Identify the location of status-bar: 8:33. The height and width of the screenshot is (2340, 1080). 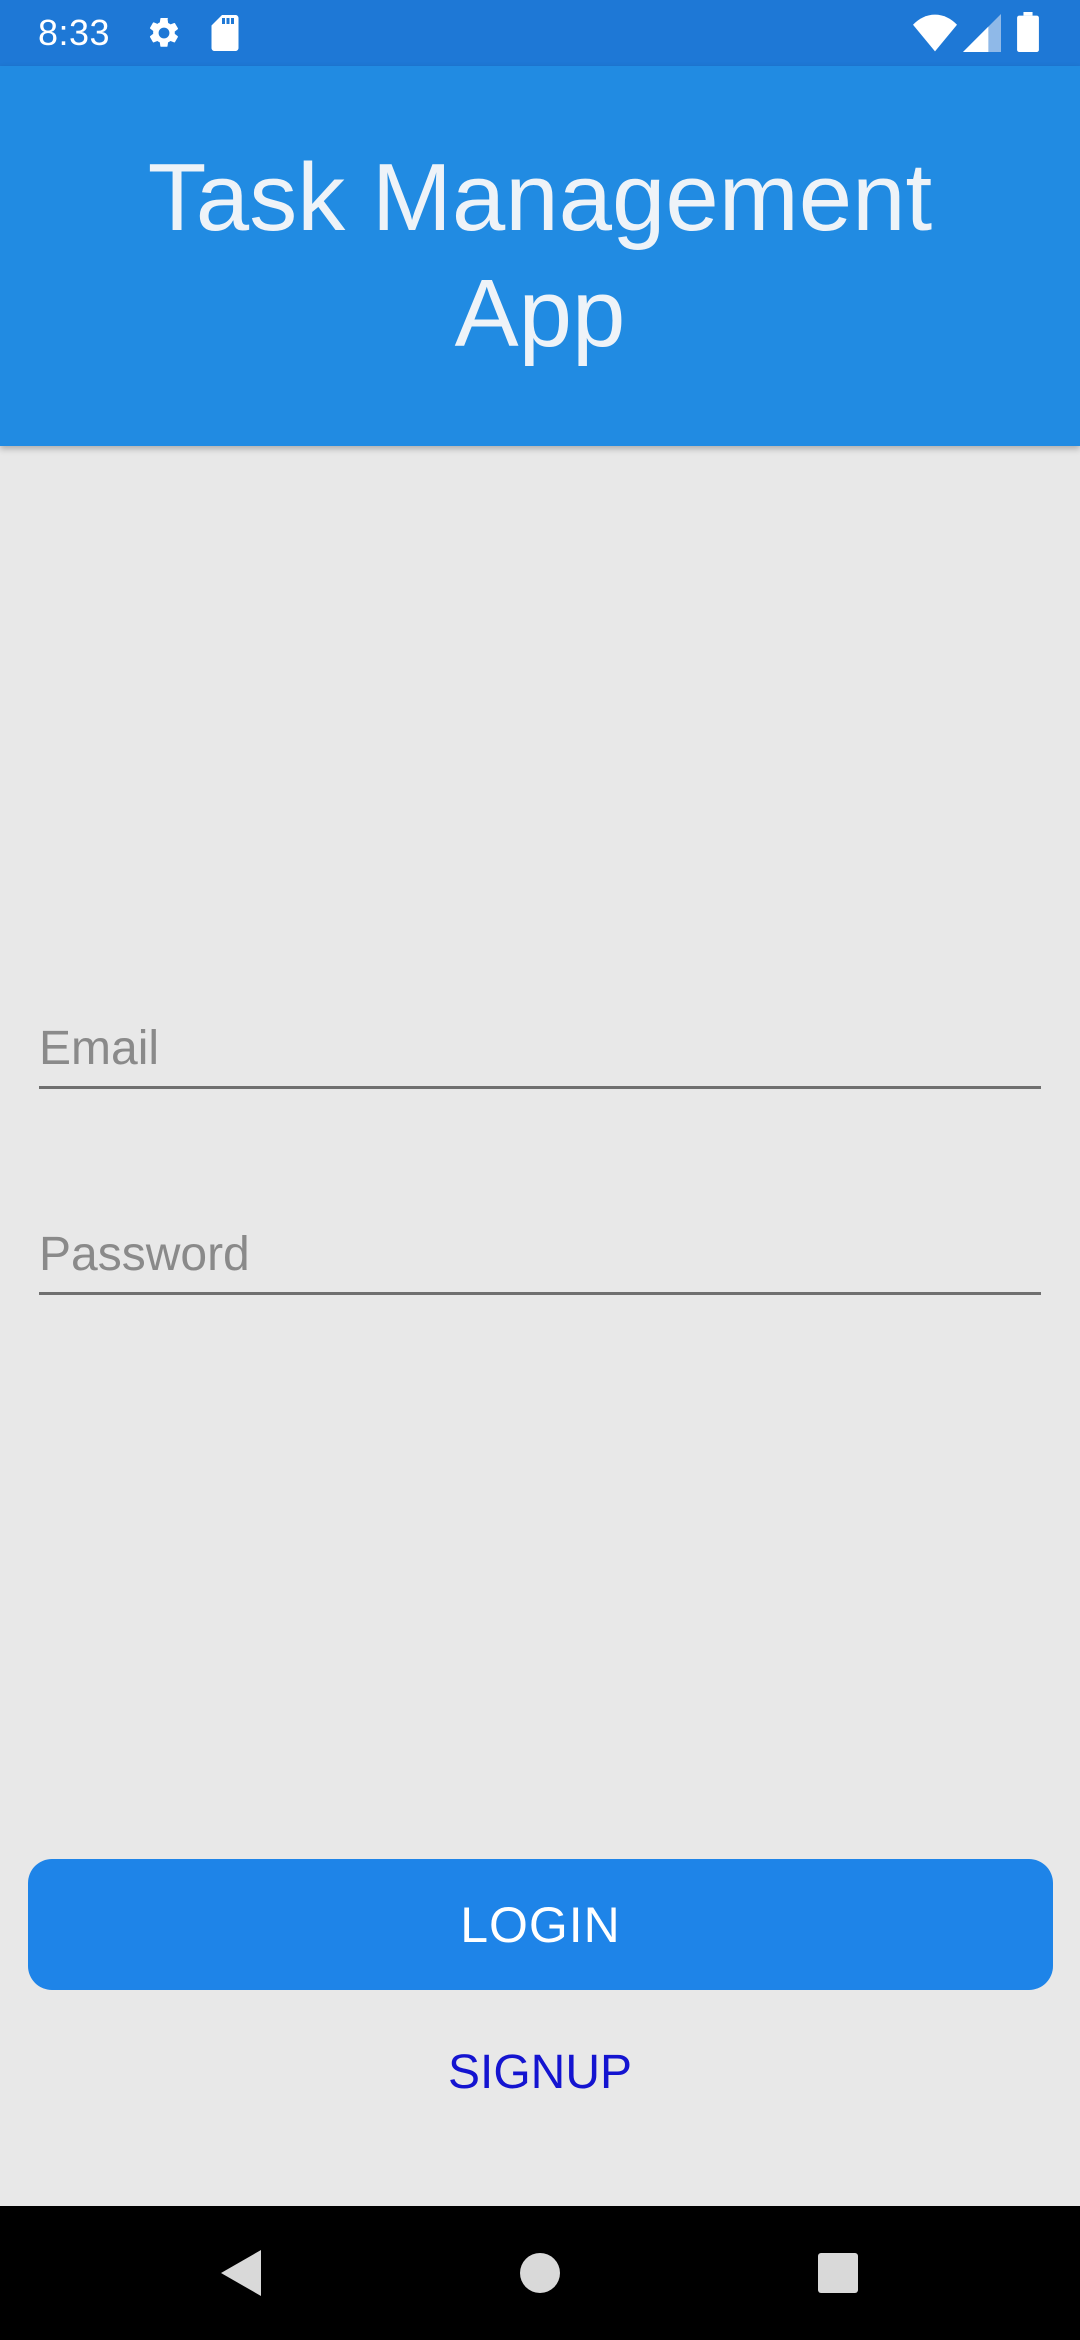
(540, 33).